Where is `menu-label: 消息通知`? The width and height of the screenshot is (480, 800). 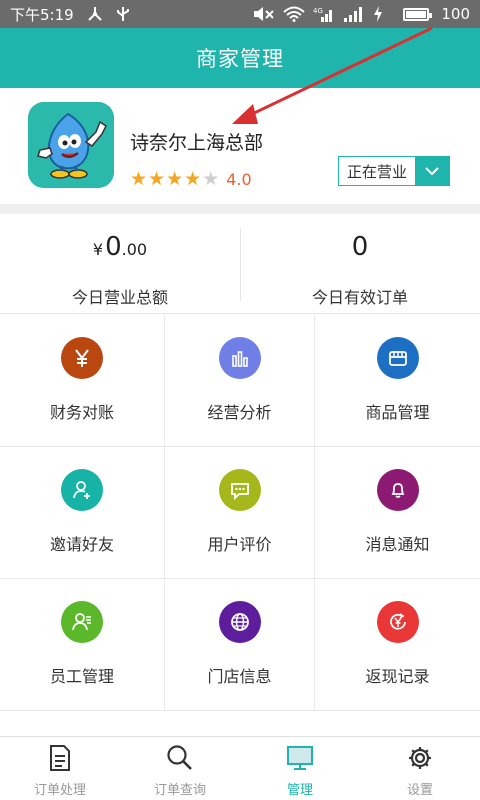 menu-label: 消息通知 is located at coordinates (397, 544).